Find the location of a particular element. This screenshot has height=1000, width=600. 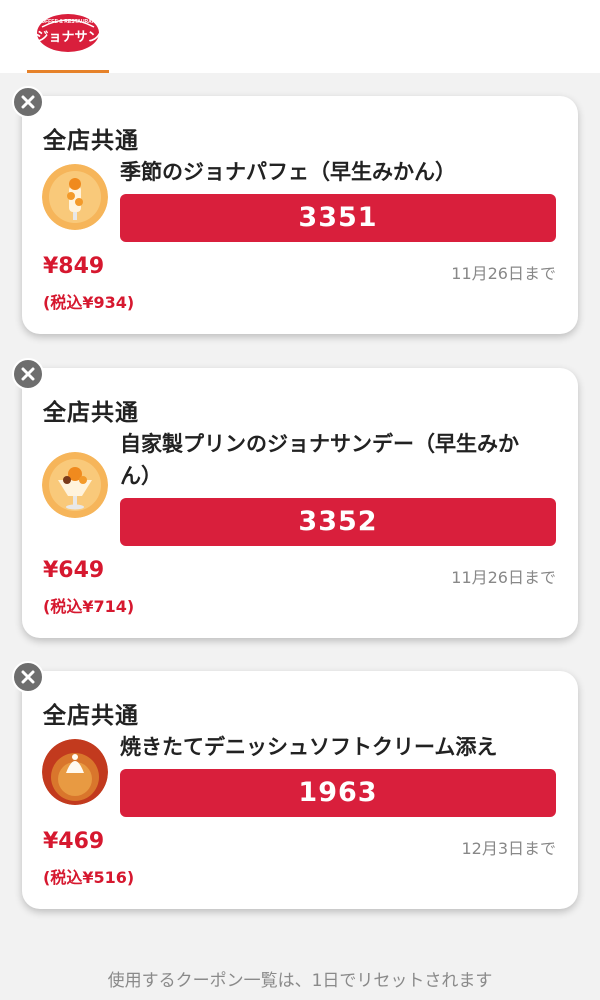

coupon-price: ¥649 is located at coordinates (74, 570).